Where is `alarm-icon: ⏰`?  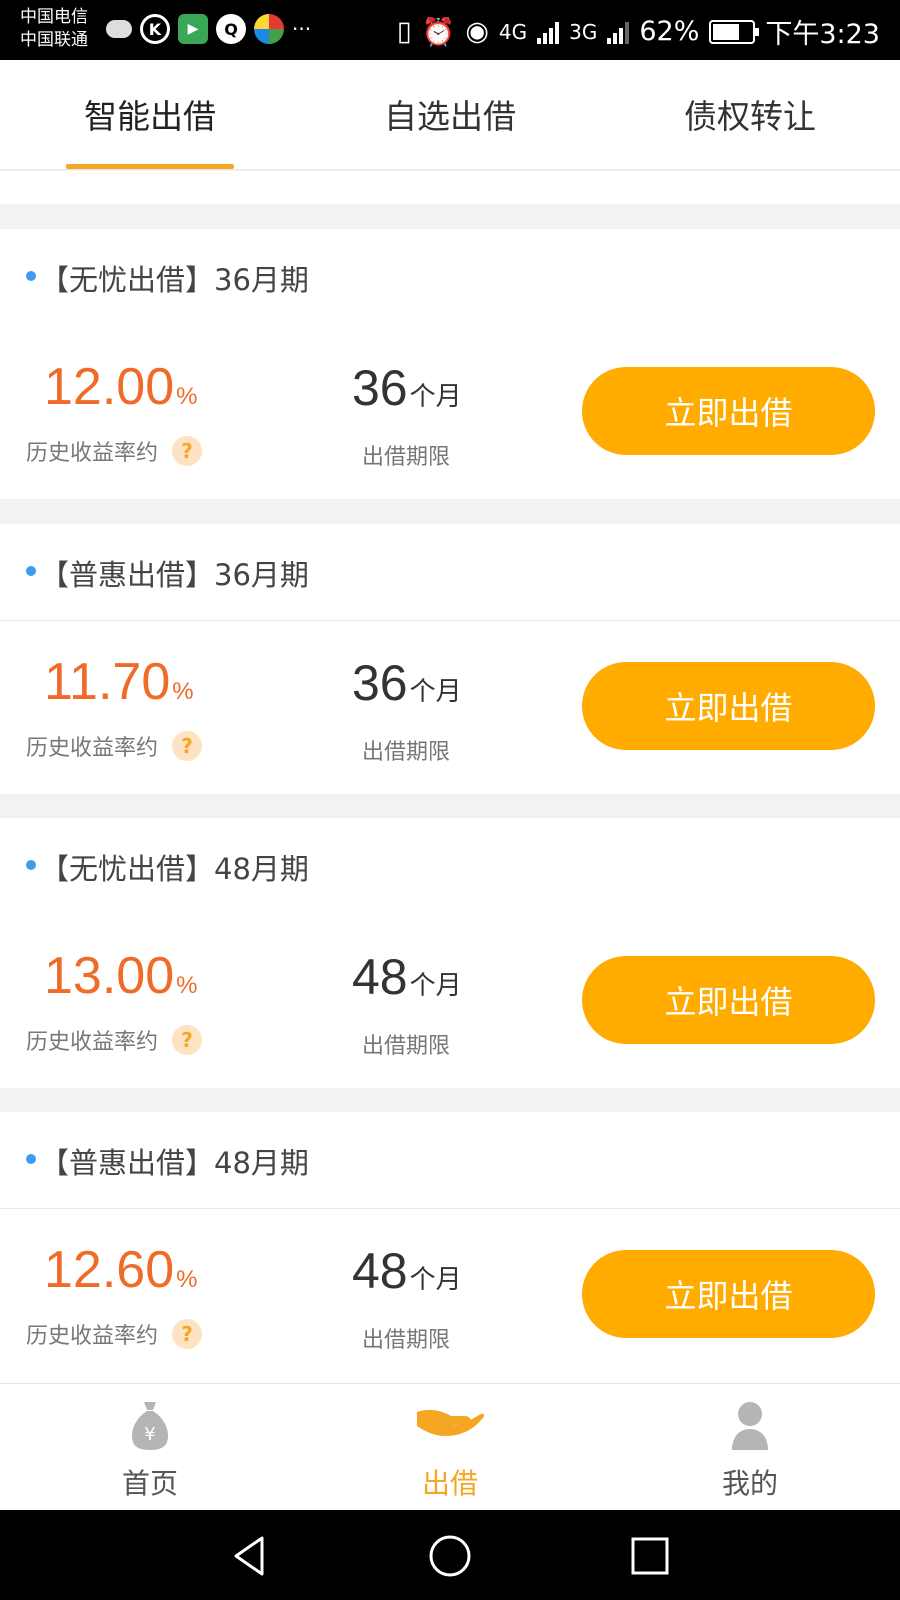
alarm-icon: ⏰ is located at coordinates (438, 32).